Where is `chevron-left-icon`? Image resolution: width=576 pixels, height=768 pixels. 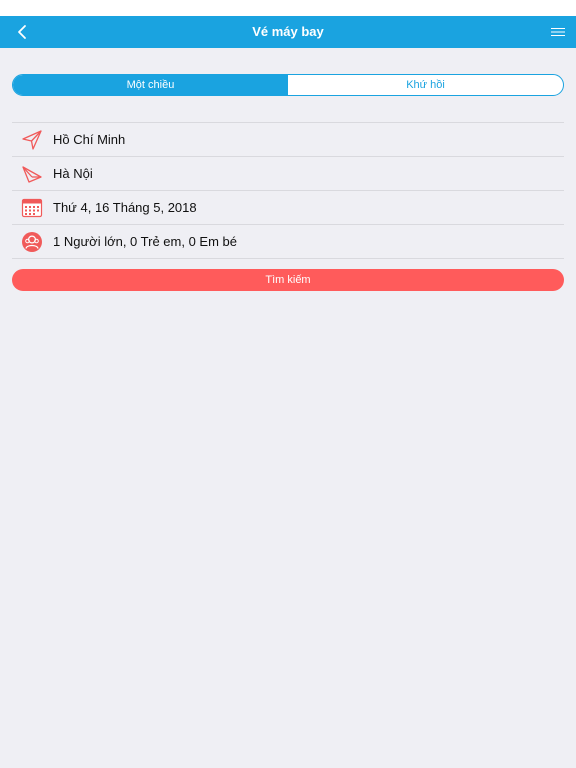 chevron-left-icon is located at coordinates (22, 32).